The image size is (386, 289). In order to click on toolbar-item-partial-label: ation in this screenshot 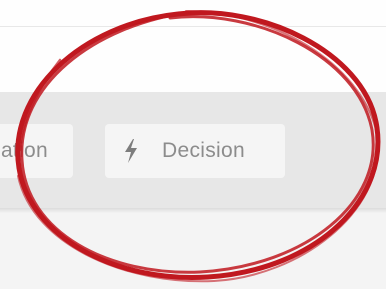, I will do `click(24, 150)`.